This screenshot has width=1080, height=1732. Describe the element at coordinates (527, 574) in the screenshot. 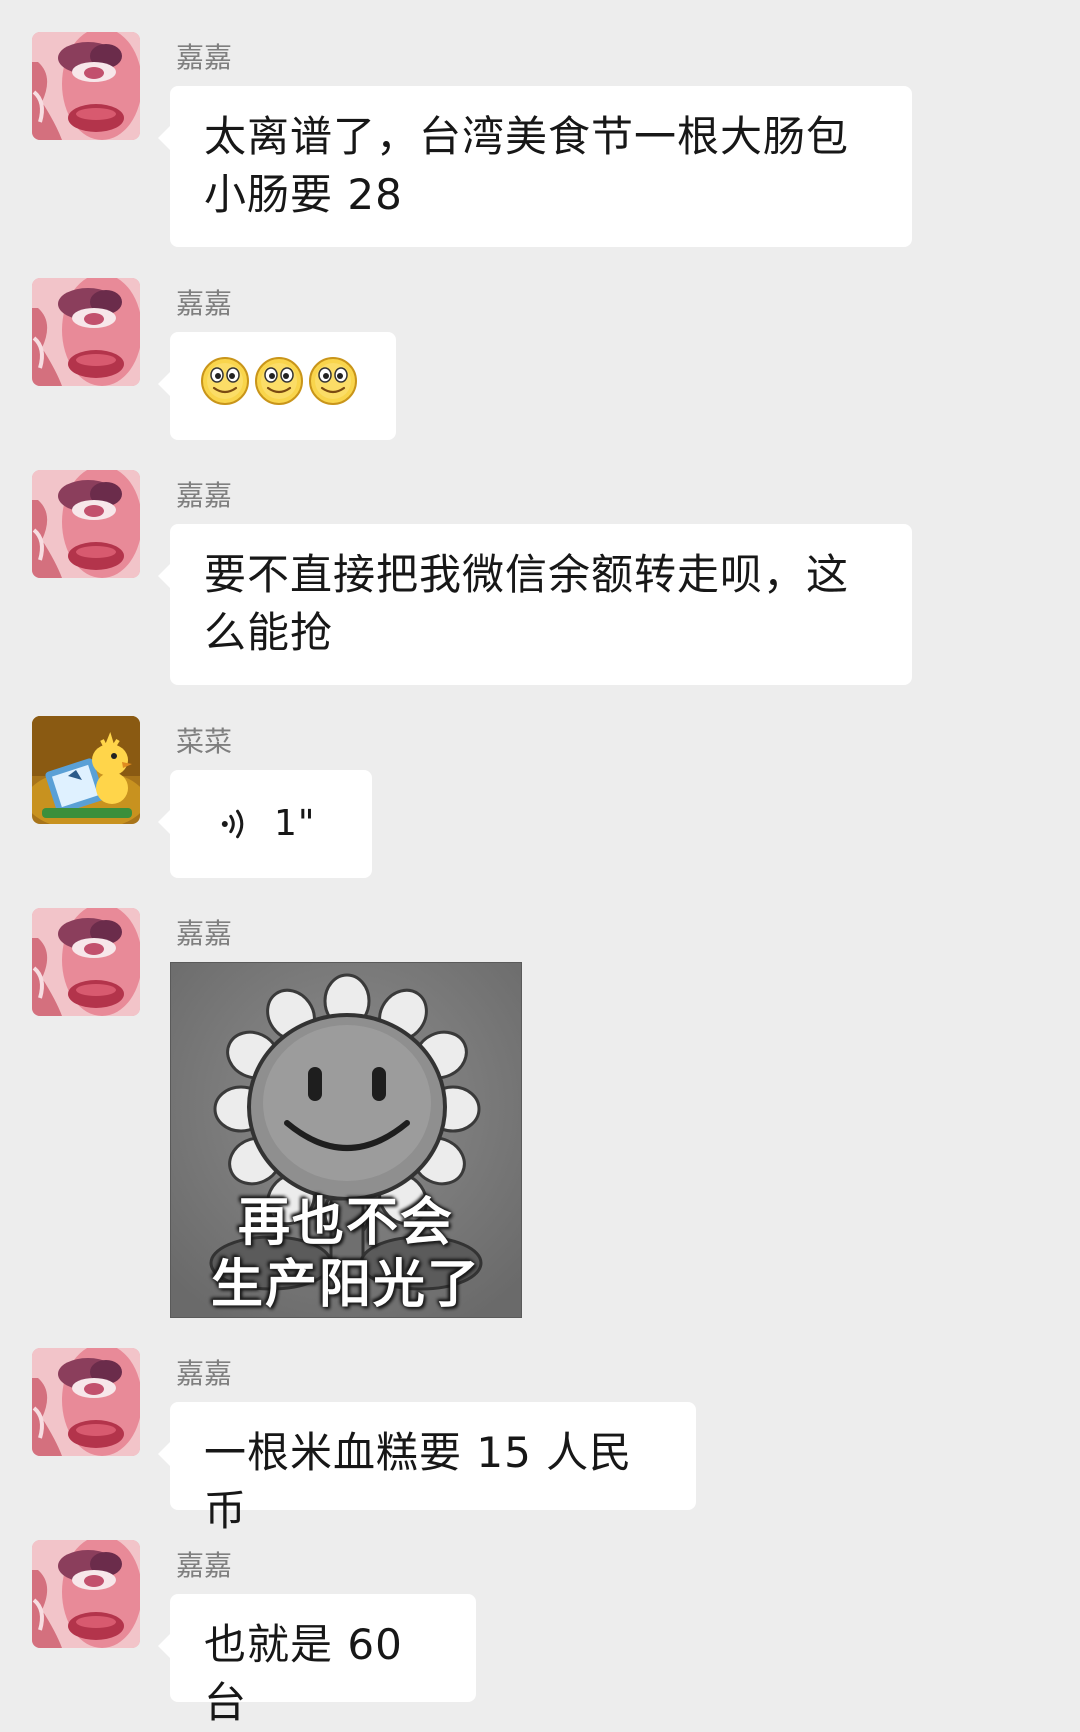

I see `message-text-line: 要不直接把我微信余额转走呗，这` at that location.